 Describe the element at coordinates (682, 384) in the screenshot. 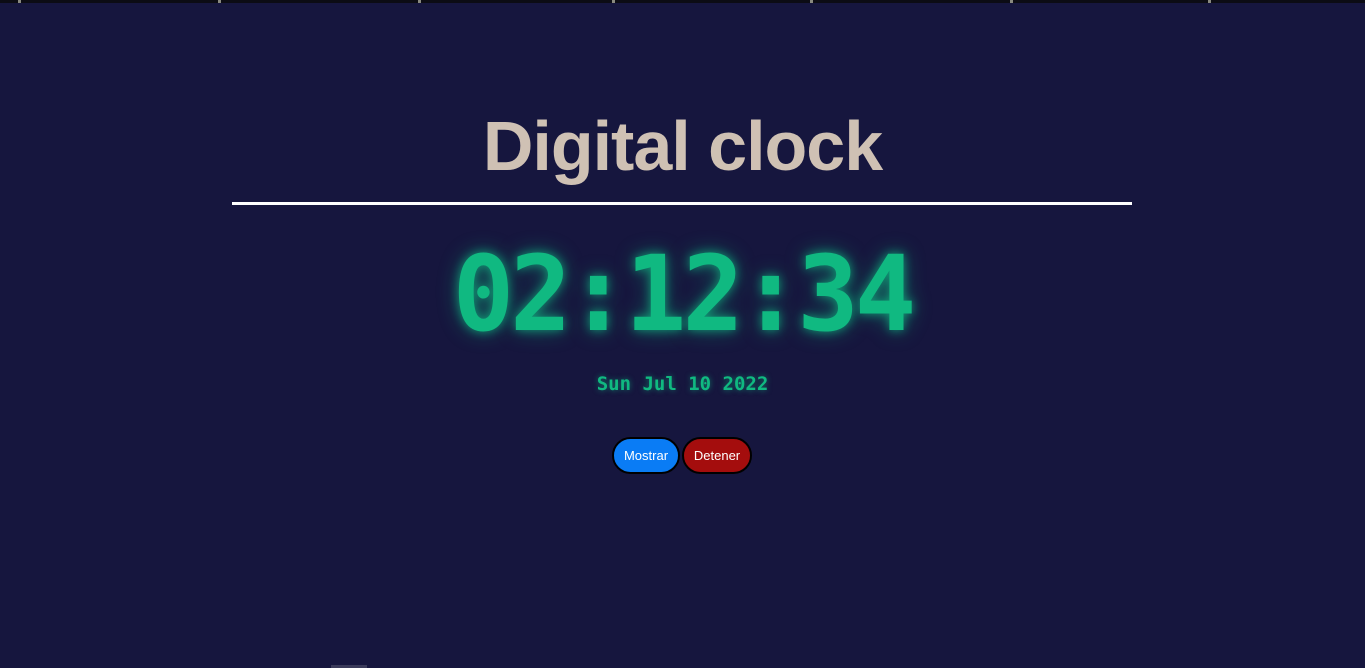

I see `clock-date-display: Sun Jul 10 2022` at that location.